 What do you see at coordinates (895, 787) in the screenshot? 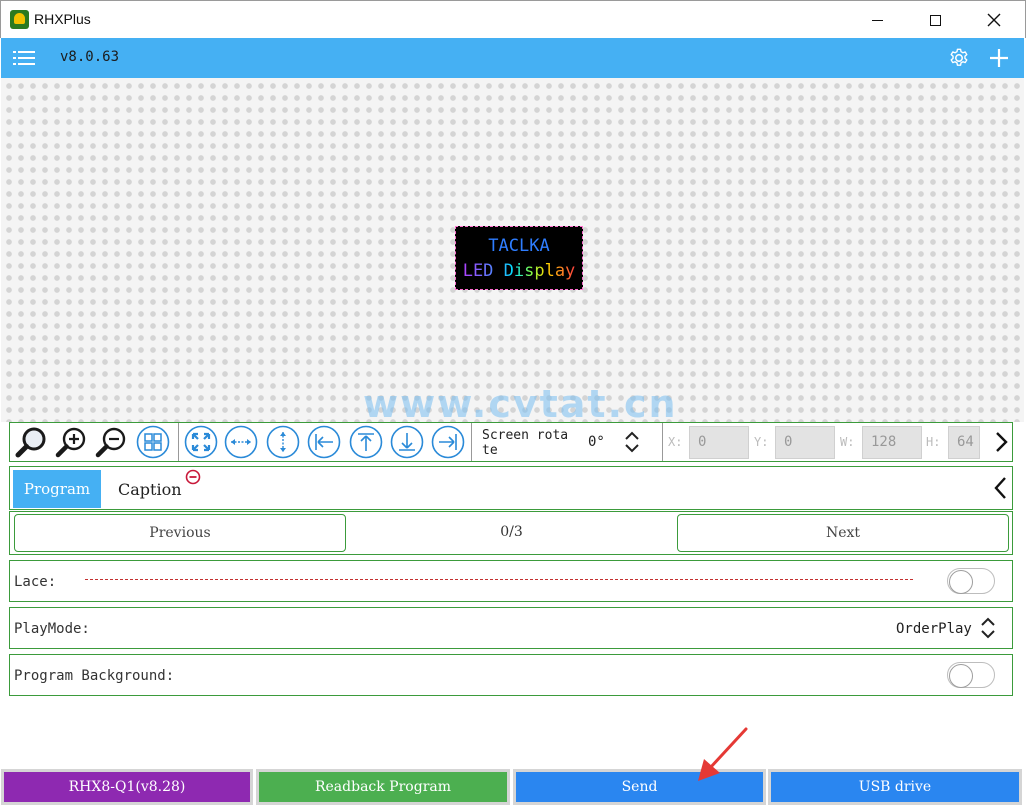
I see `usb-drive-button: USB drive` at bounding box center [895, 787].